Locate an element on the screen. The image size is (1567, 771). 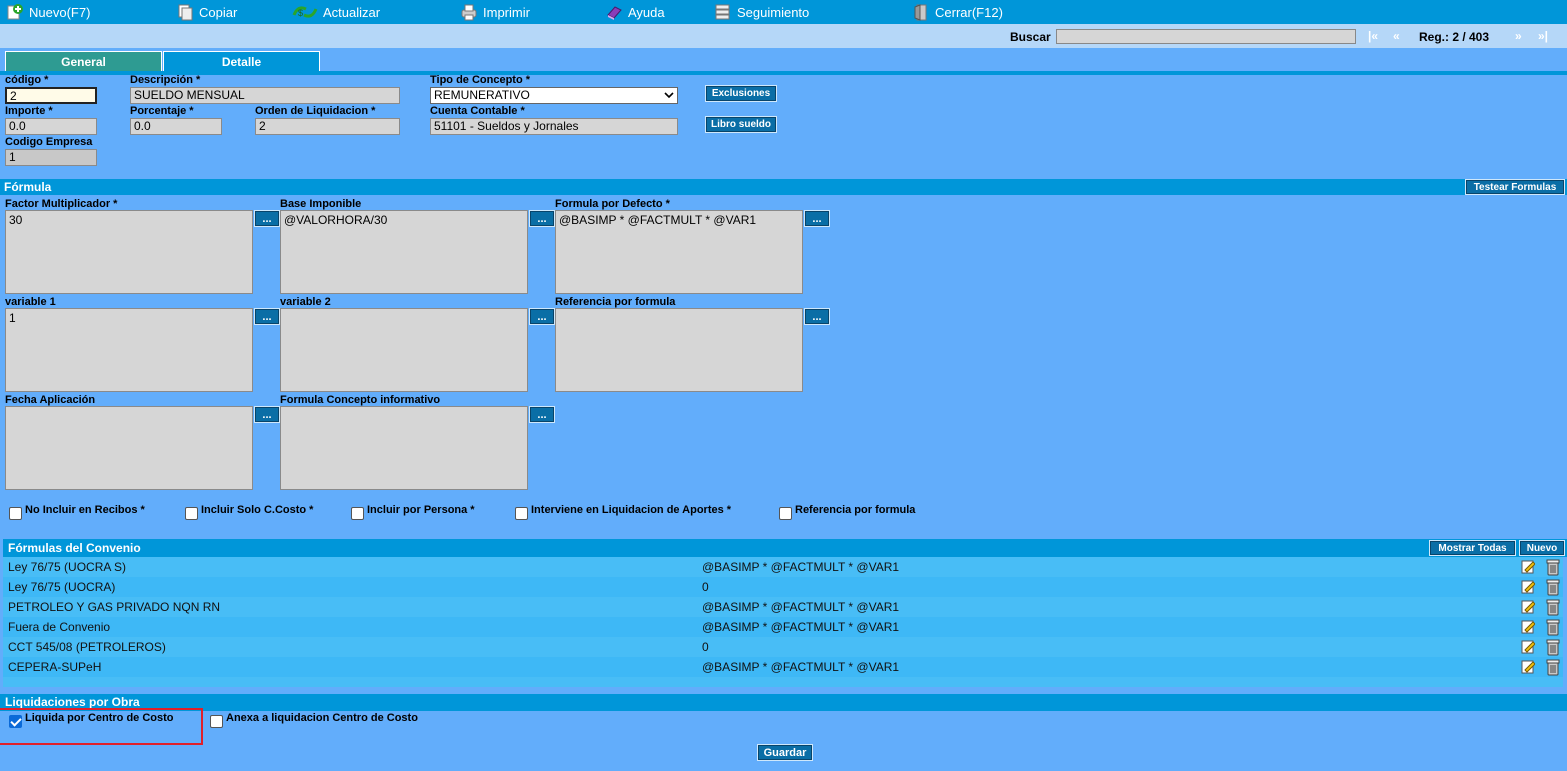
base-imponible-label: Base Imponible is located at coordinates (321, 204).